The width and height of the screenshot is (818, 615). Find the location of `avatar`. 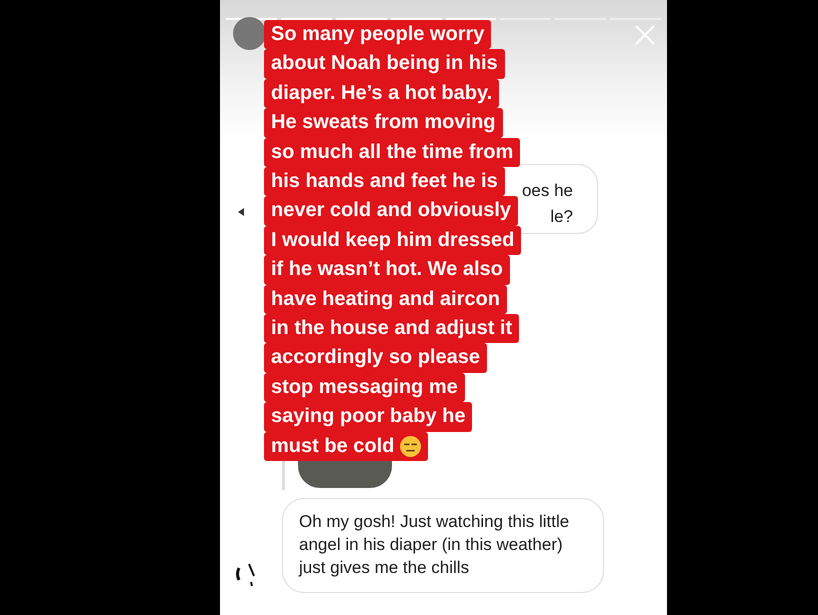

avatar is located at coordinates (249, 33).